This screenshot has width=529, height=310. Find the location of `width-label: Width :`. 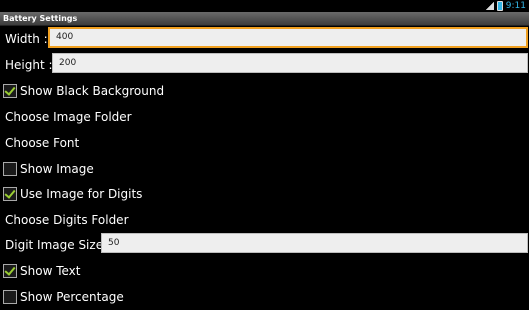

width-label: Width : is located at coordinates (26, 39).